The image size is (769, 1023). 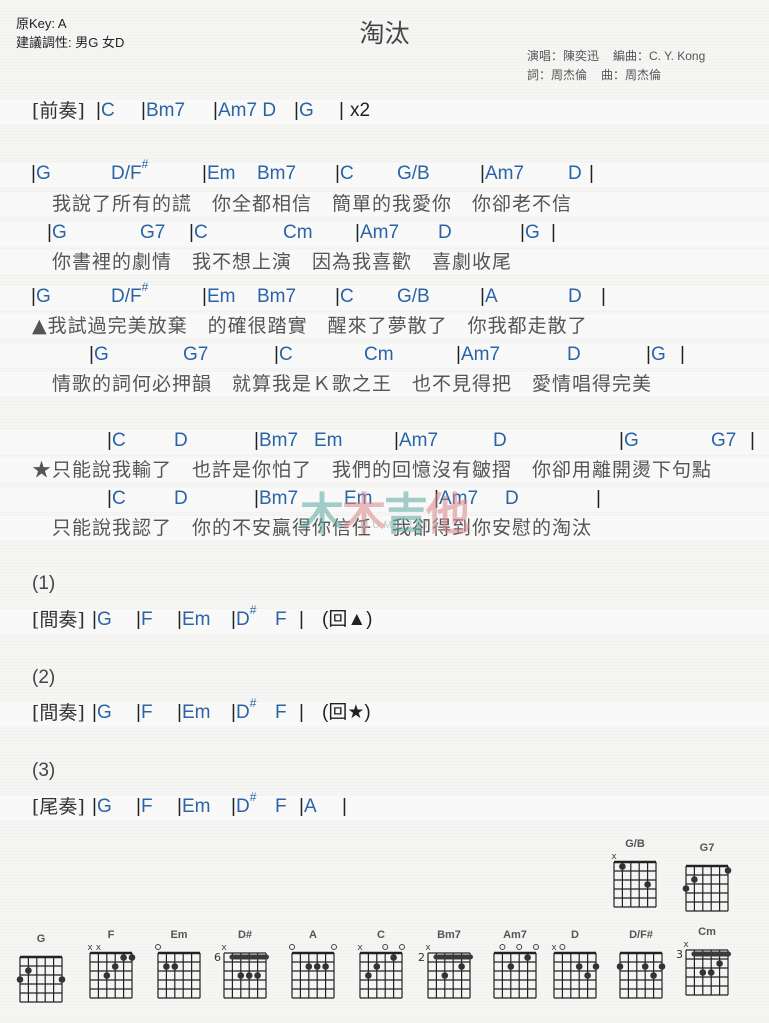 What do you see at coordinates (413, 173) in the screenshot?
I see `chord-symbol-text: G/B` at bounding box center [413, 173].